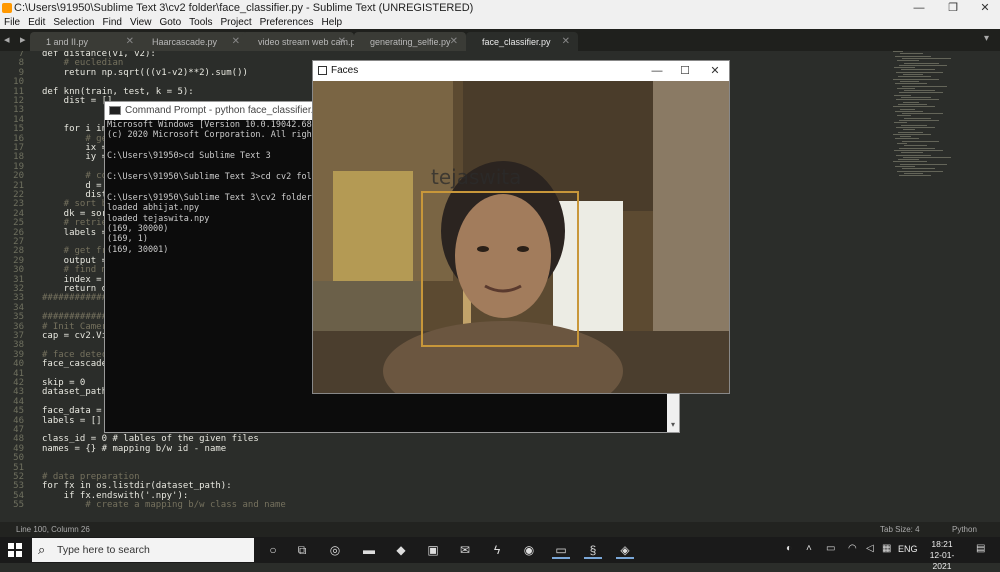 The height and width of the screenshot is (572, 1000). What do you see at coordinates (72, 421) in the screenshot?
I see `code-line: labels = []` at bounding box center [72, 421].